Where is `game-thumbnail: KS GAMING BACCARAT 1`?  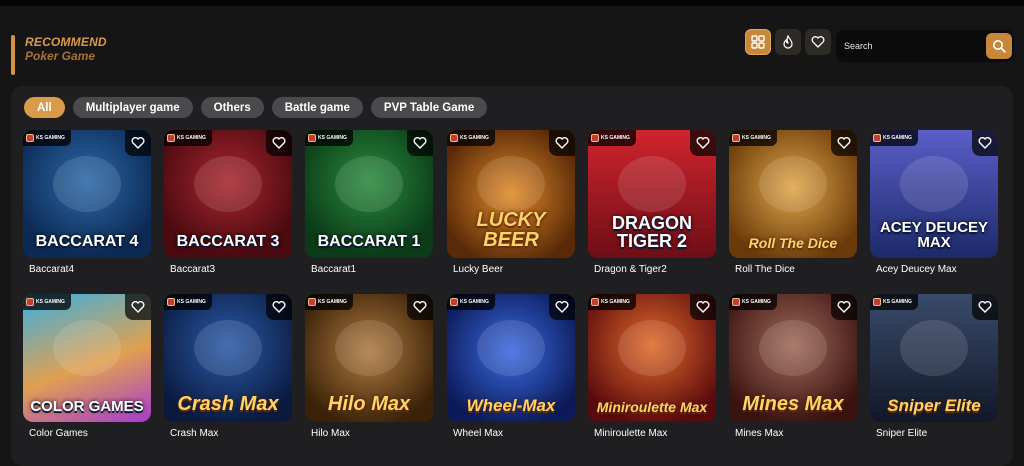
game-thumbnail: KS GAMING BACCARAT 1 is located at coordinates (369, 194).